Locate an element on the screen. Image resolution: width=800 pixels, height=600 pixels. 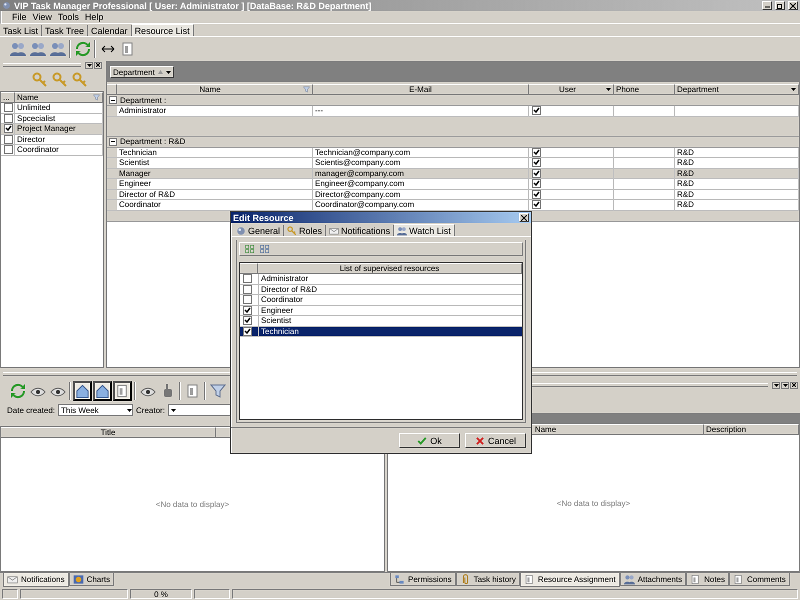
tab: Resource List is located at coordinates (163, 30).